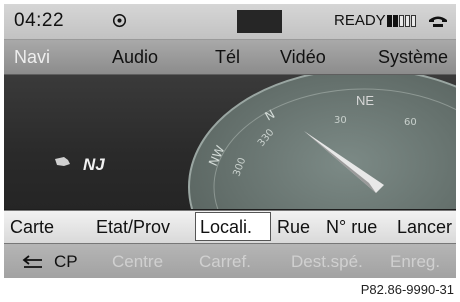 The height and width of the screenshot is (302, 460). Describe the element at coordinates (351, 227) in the screenshot. I see `sub-menu-no-rue: N° rue` at that location.